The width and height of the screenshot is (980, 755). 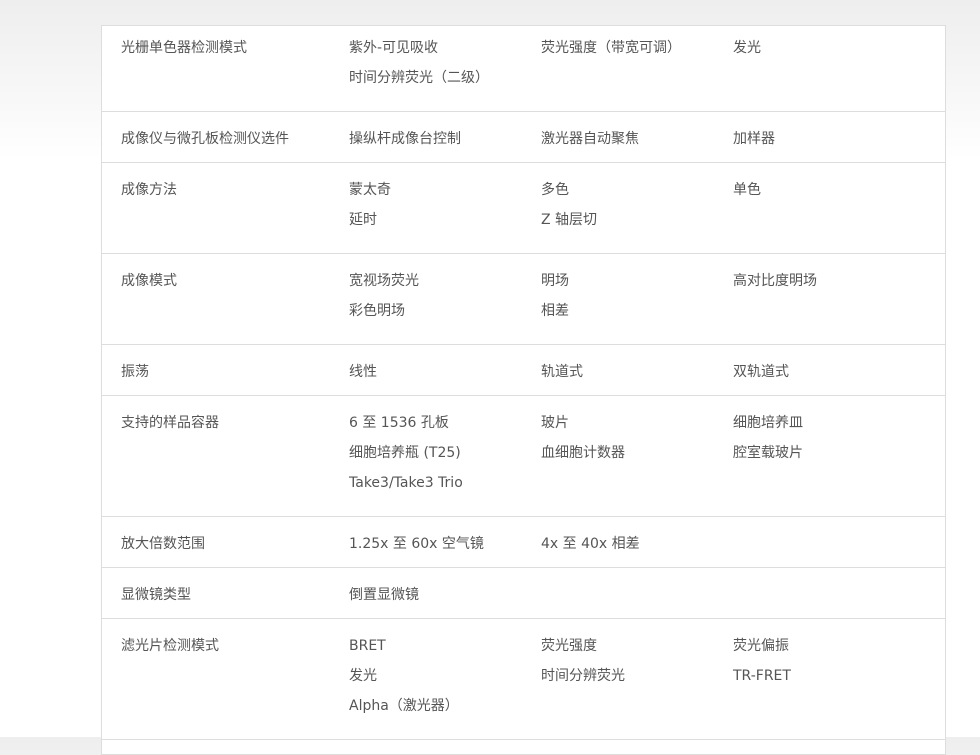 What do you see at coordinates (590, 544) in the screenshot?
I see `spec-value: 4x 至 40x 相差` at bounding box center [590, 544].